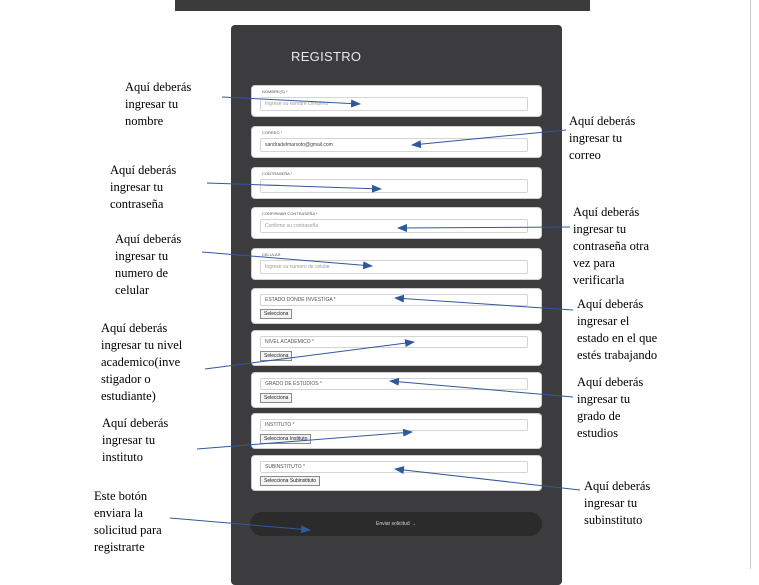 The width and height of the screenshot is (759, 585). Describe the element at coordinates (484, 302) in the screenshot. I see `arrow-estado` at that location.